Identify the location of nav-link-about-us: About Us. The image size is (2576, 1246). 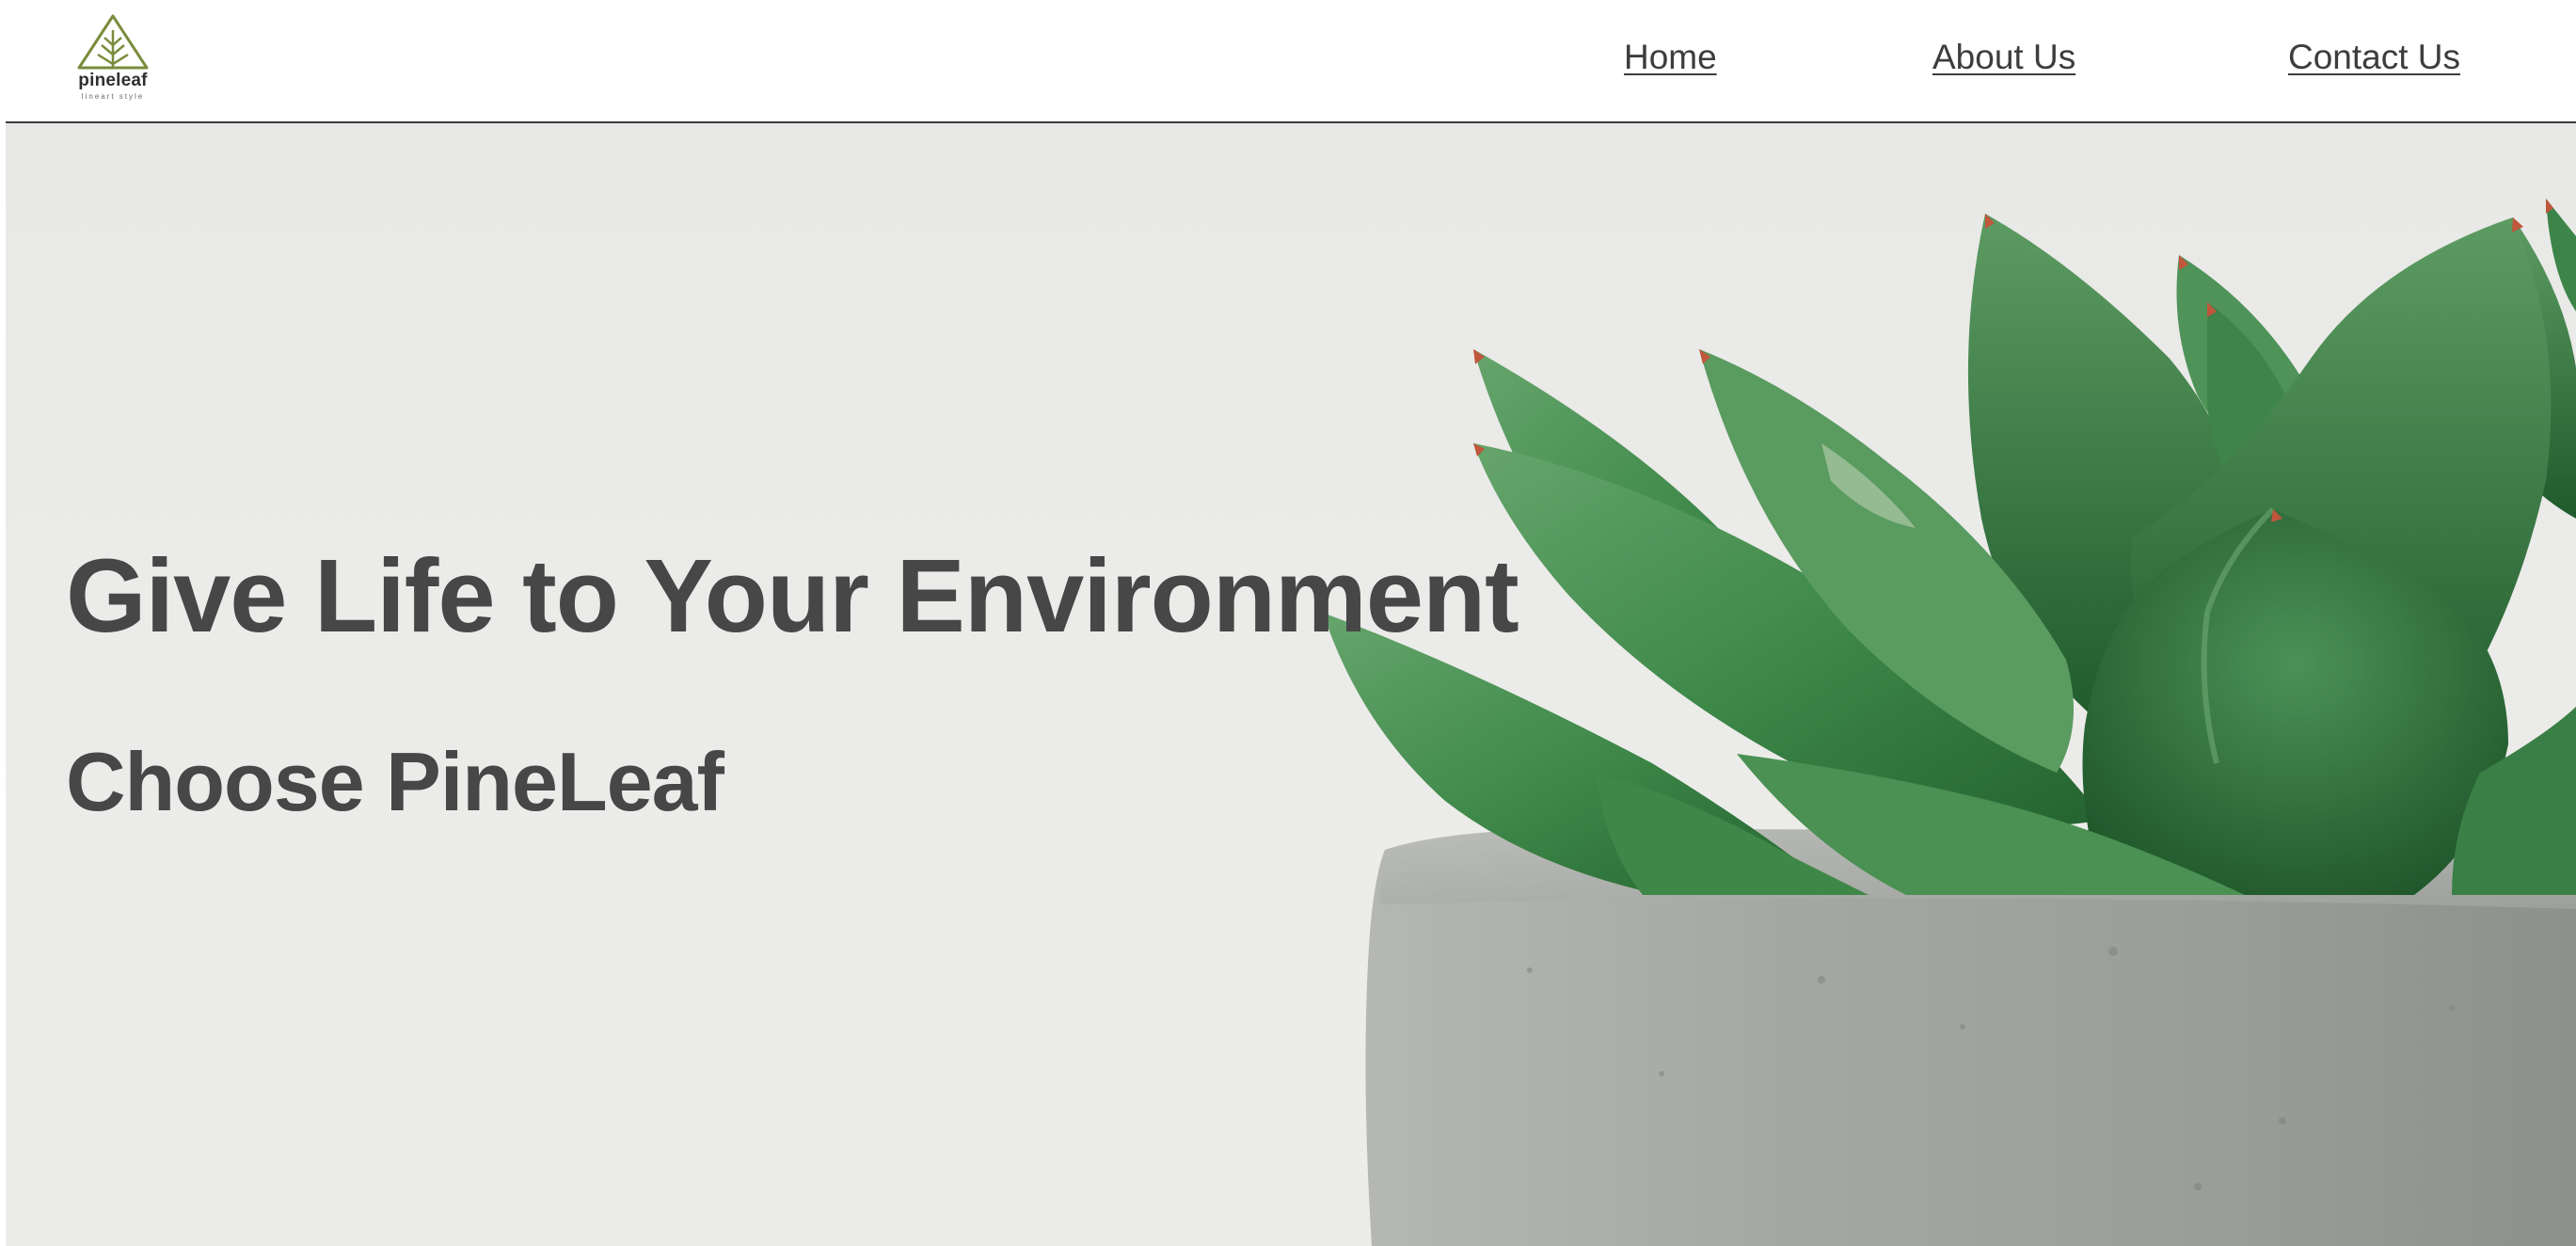
(2004, 57).